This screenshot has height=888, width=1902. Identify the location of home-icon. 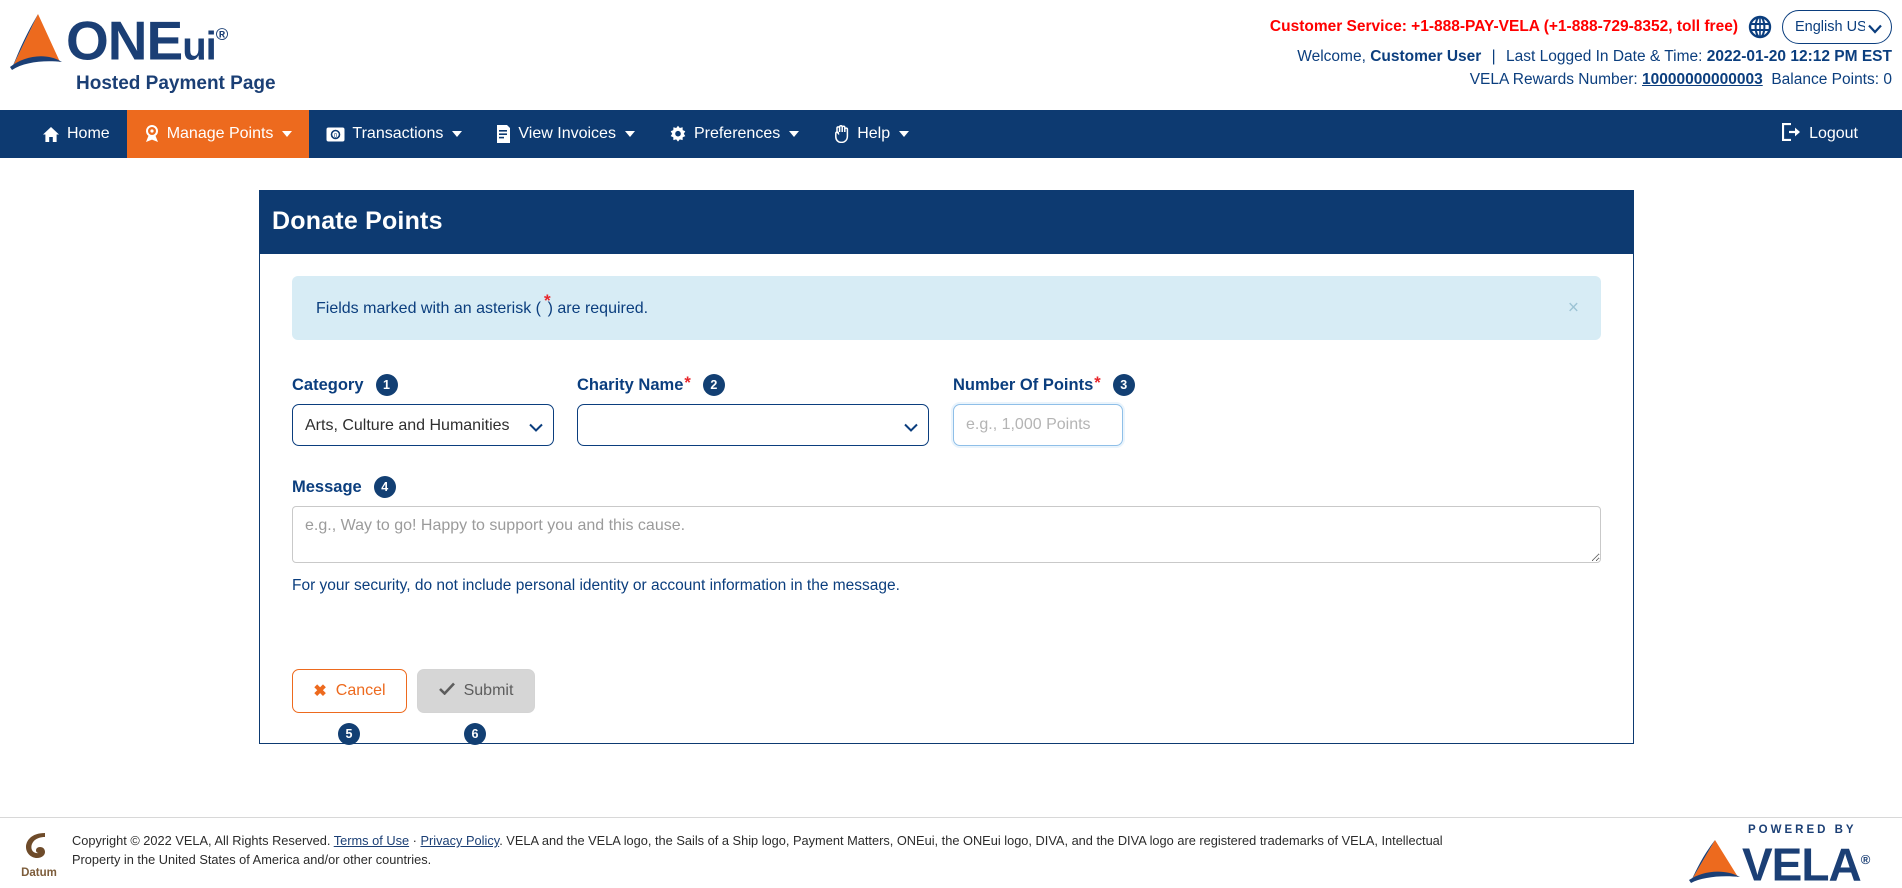
(51, 134).